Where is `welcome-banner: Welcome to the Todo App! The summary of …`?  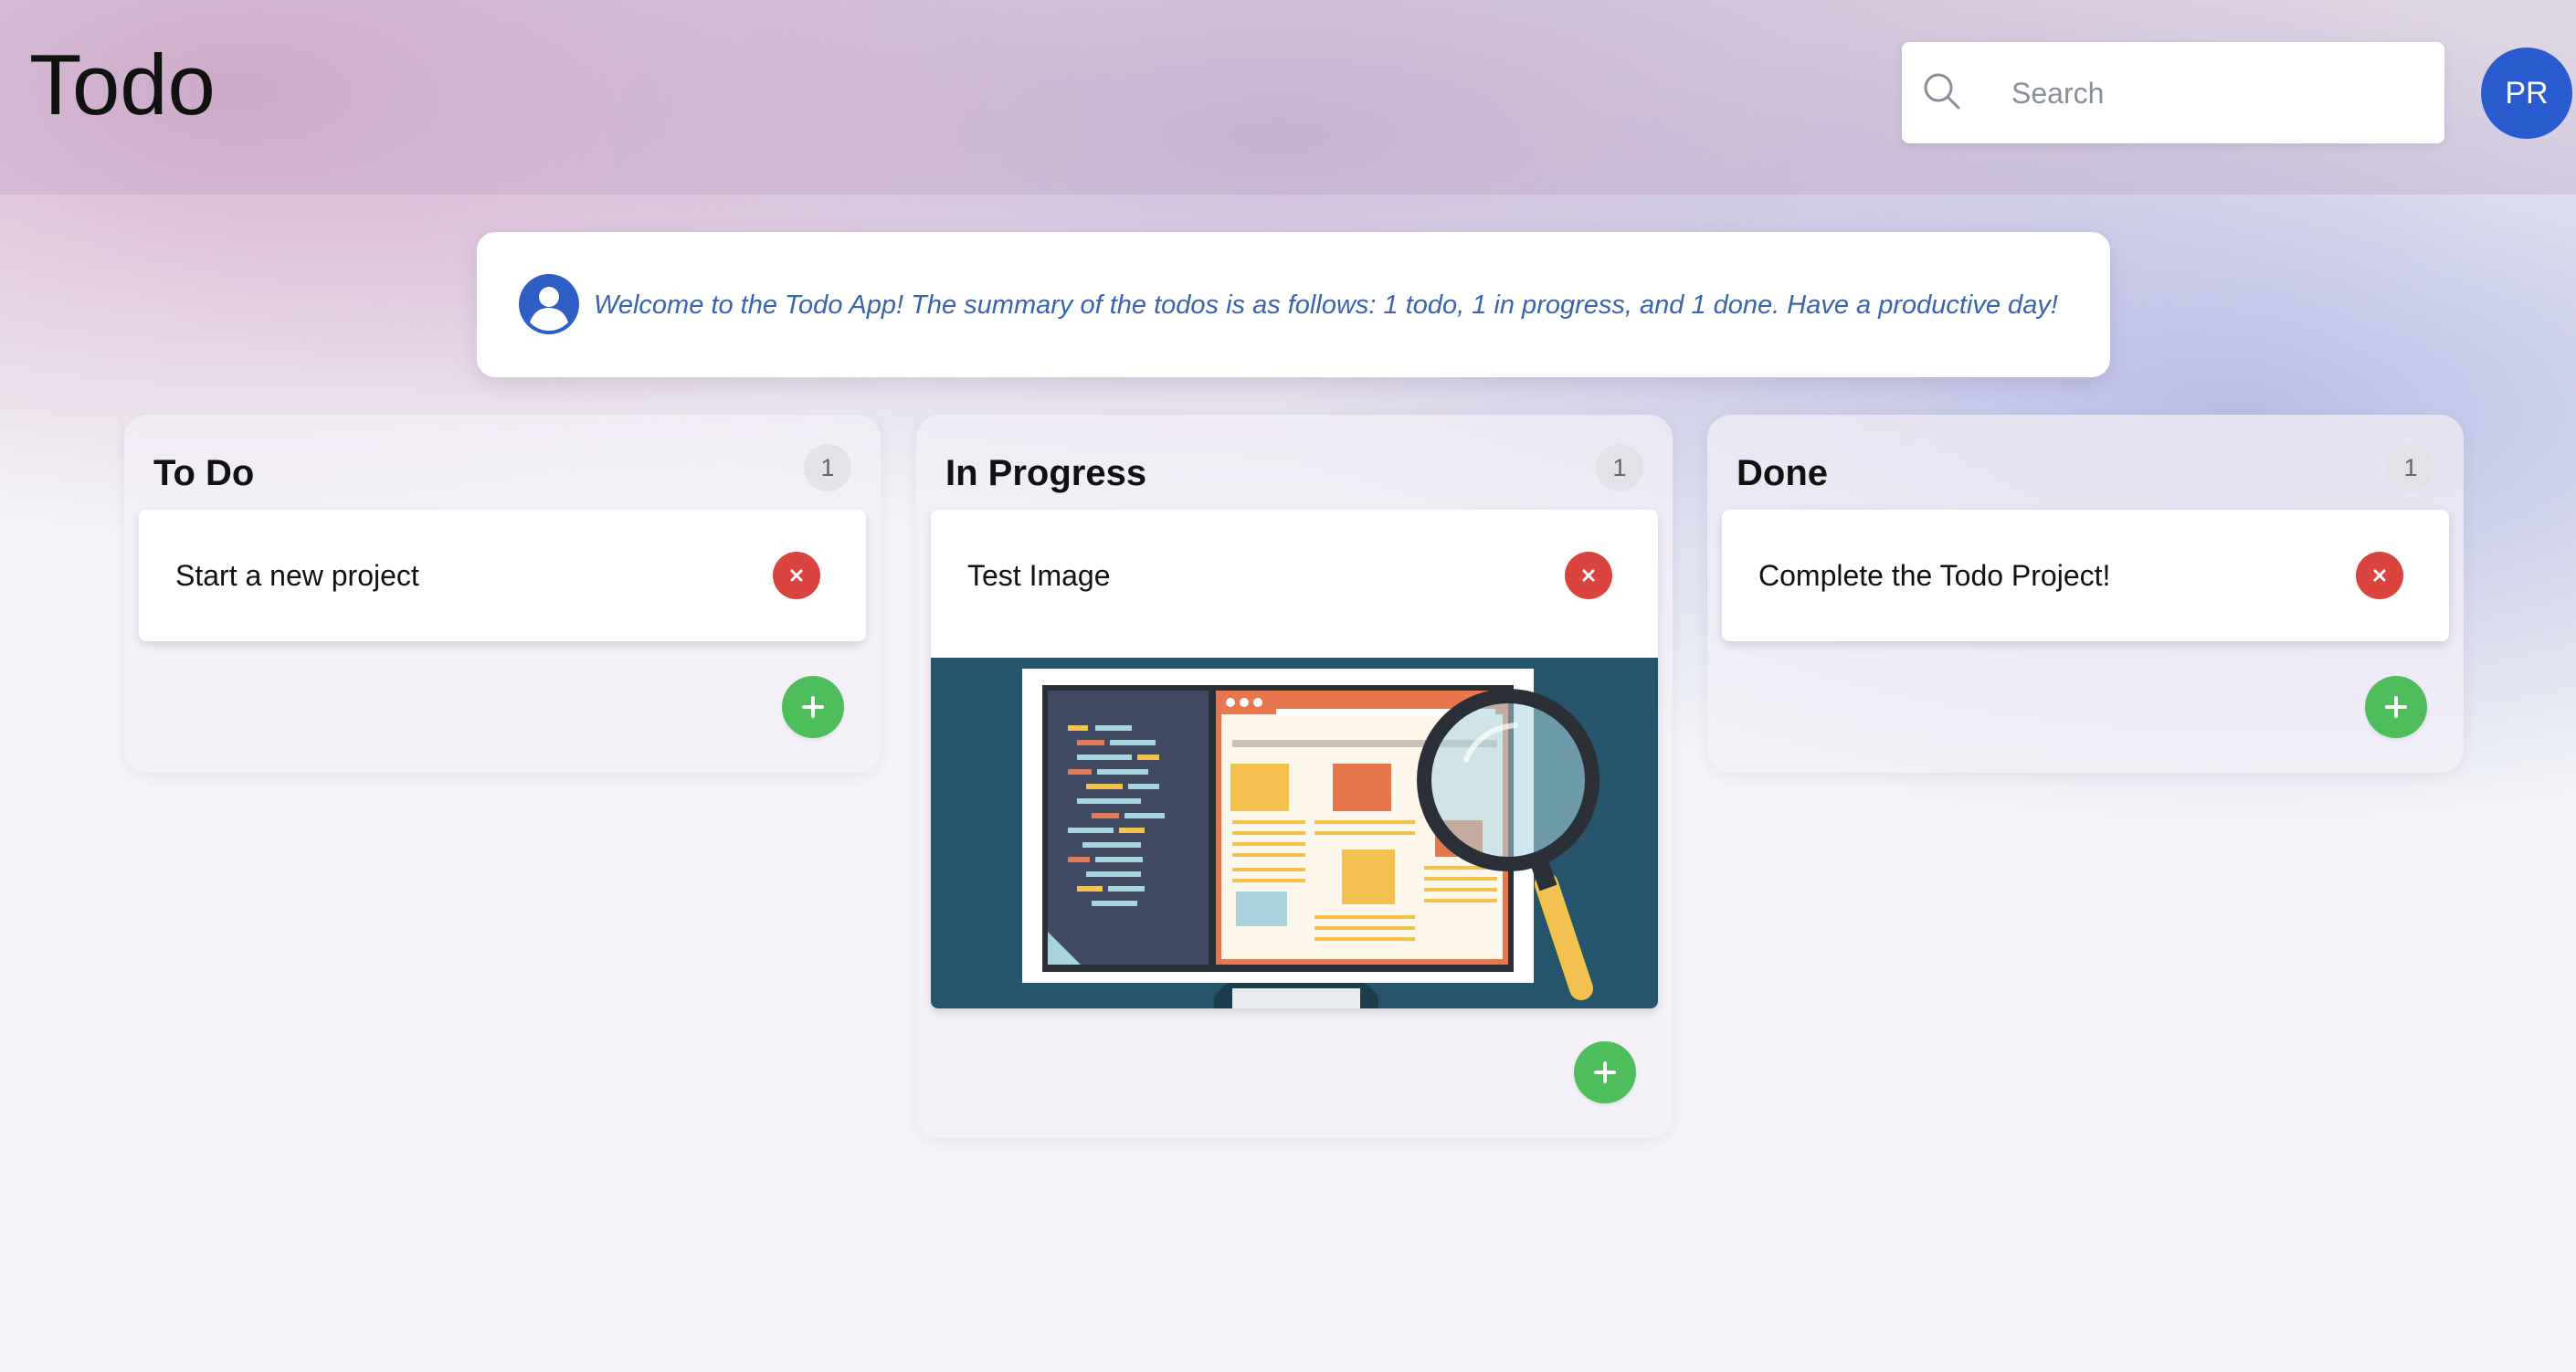 welcome-banner: Welcome to the Todo App! The summary of … is located at coordinates (1293, 305).